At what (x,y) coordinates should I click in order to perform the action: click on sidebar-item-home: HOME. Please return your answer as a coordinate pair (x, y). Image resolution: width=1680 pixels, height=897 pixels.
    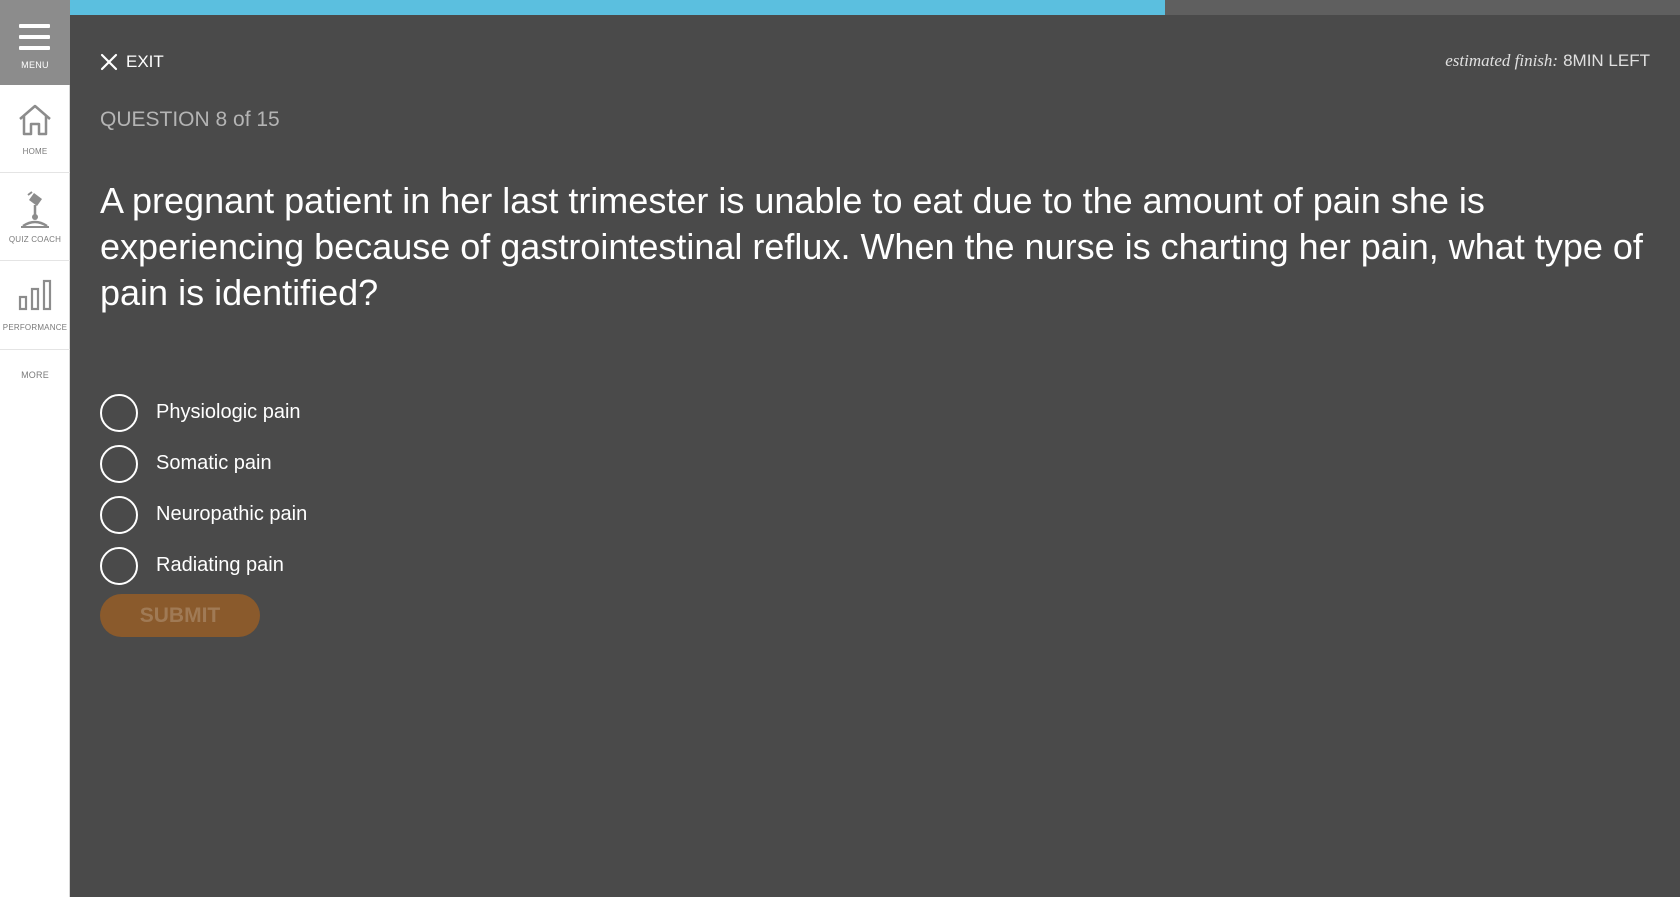
    Looking at the image, I should click on (35, 129).